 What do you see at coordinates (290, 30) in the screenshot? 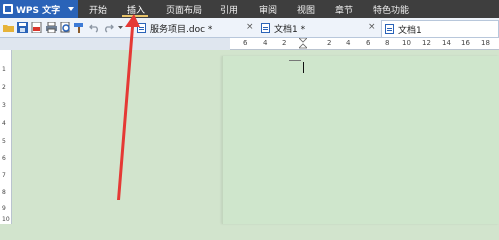
I see `tab-label: 文档1 *` at bounding box center [290, 30].